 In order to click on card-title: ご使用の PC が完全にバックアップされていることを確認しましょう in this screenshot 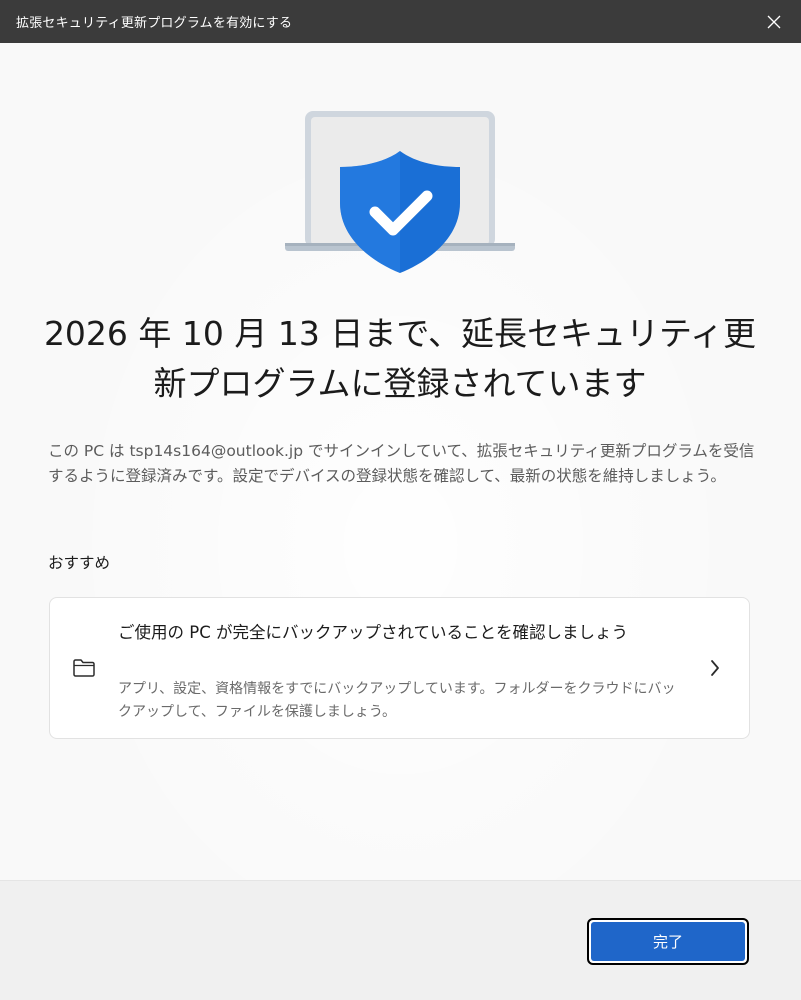, I will do `click(373, 632)`.